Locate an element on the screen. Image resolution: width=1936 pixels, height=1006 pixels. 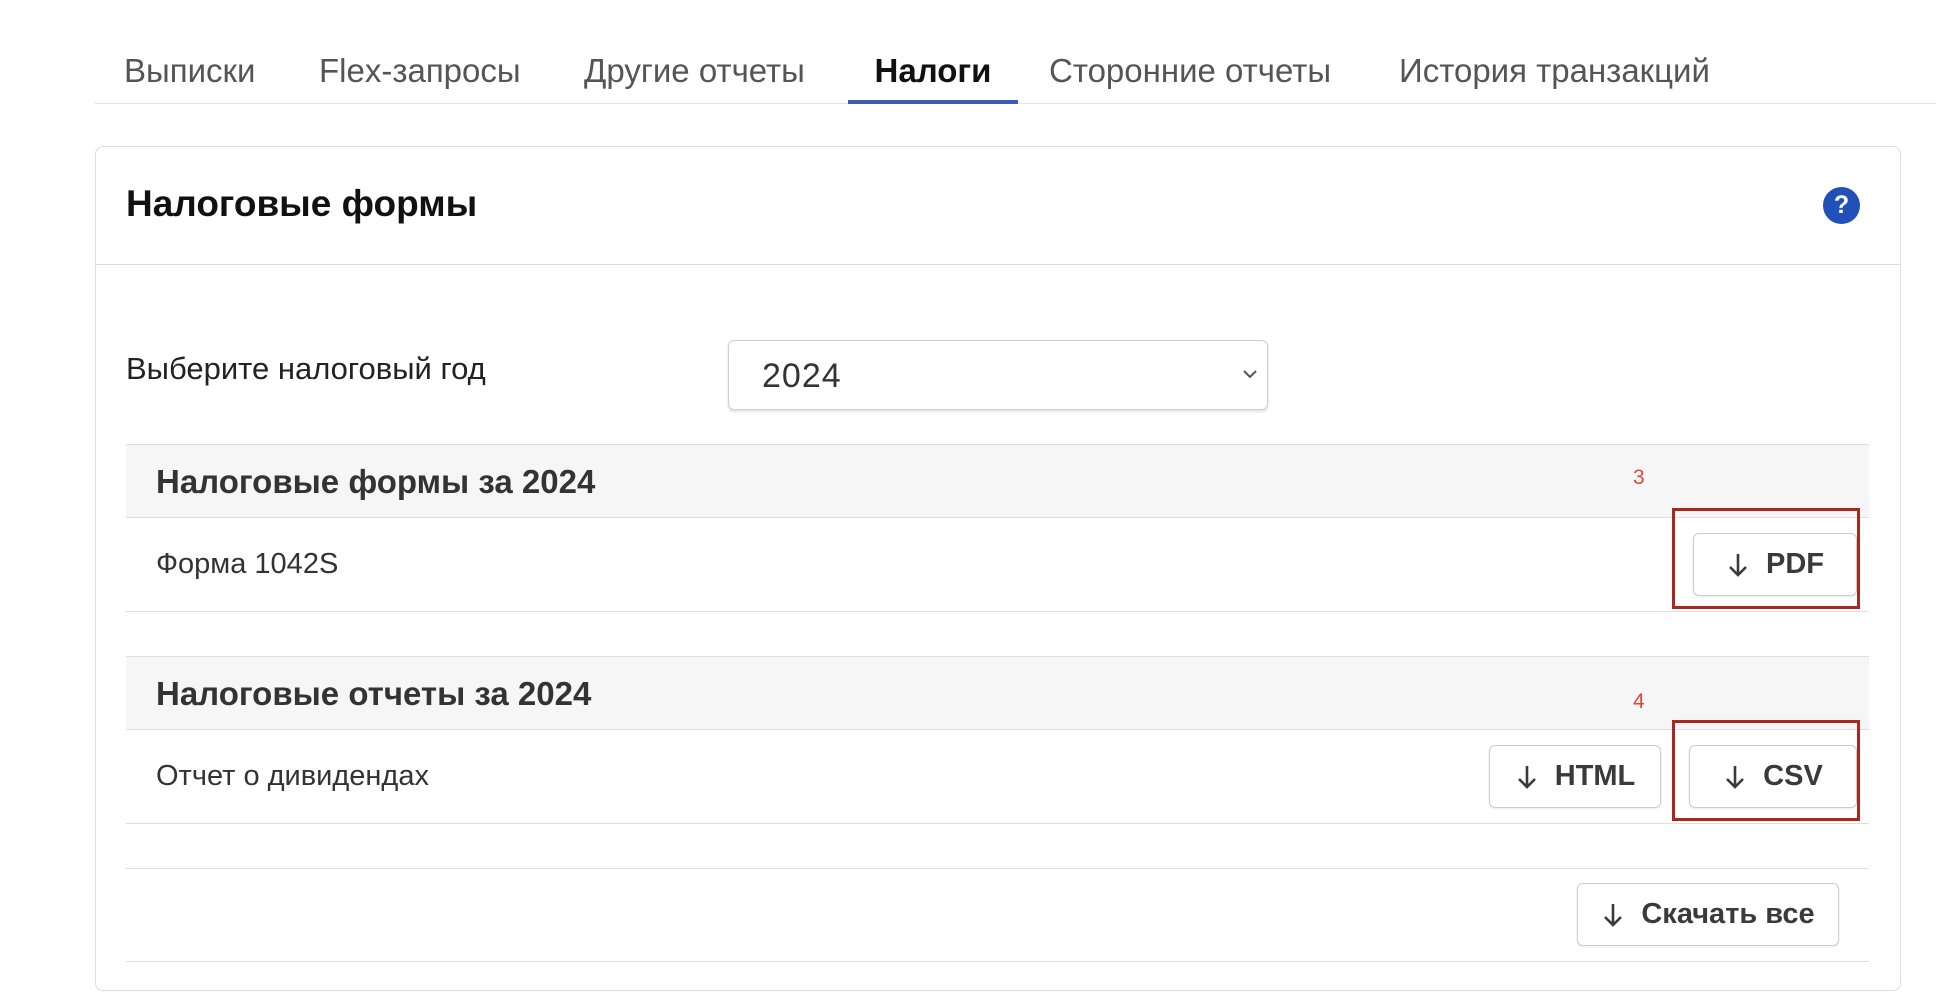
tab-statements: Выписки is located at coordinates (189, 74).